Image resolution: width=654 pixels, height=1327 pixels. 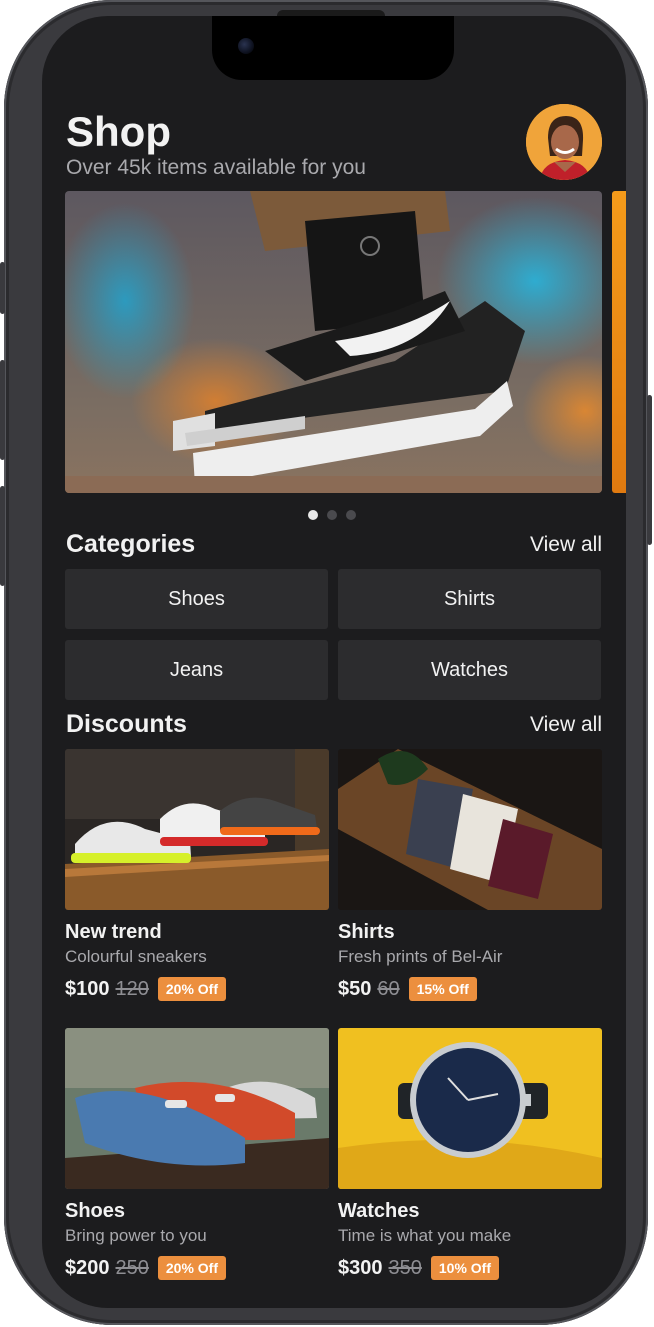 What do you see at coordinates (95, 1211) in the screenshot?
I see `product-name: Shoes` at bounding box center [95, 1211].